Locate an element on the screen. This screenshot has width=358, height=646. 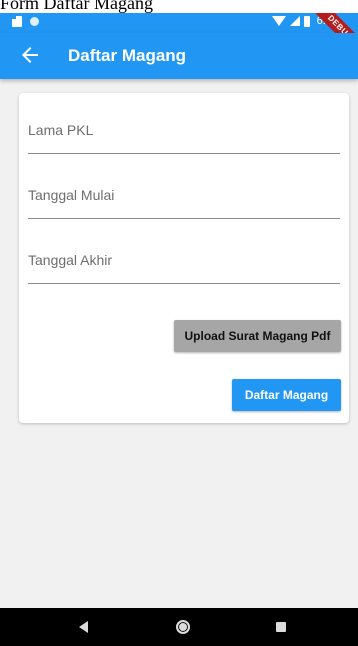
tanggal-mulai-field: Tanggal Mulai is located at coordinates (184, 198).